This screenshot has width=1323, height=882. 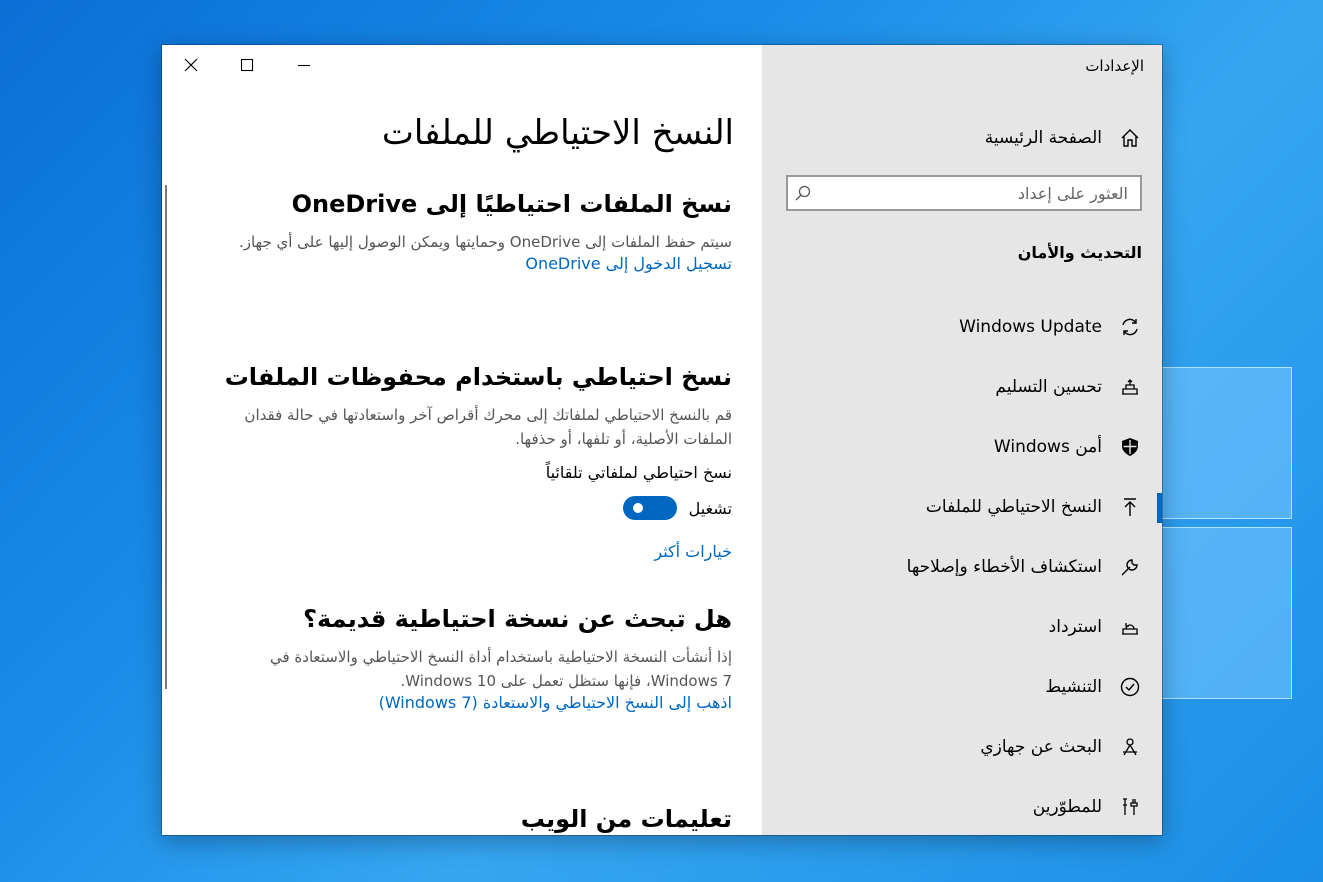 What do you see at coordinates (1130, 567) in the screenshot?
I see `wrench-icon` at bounding box center [1130, 567].